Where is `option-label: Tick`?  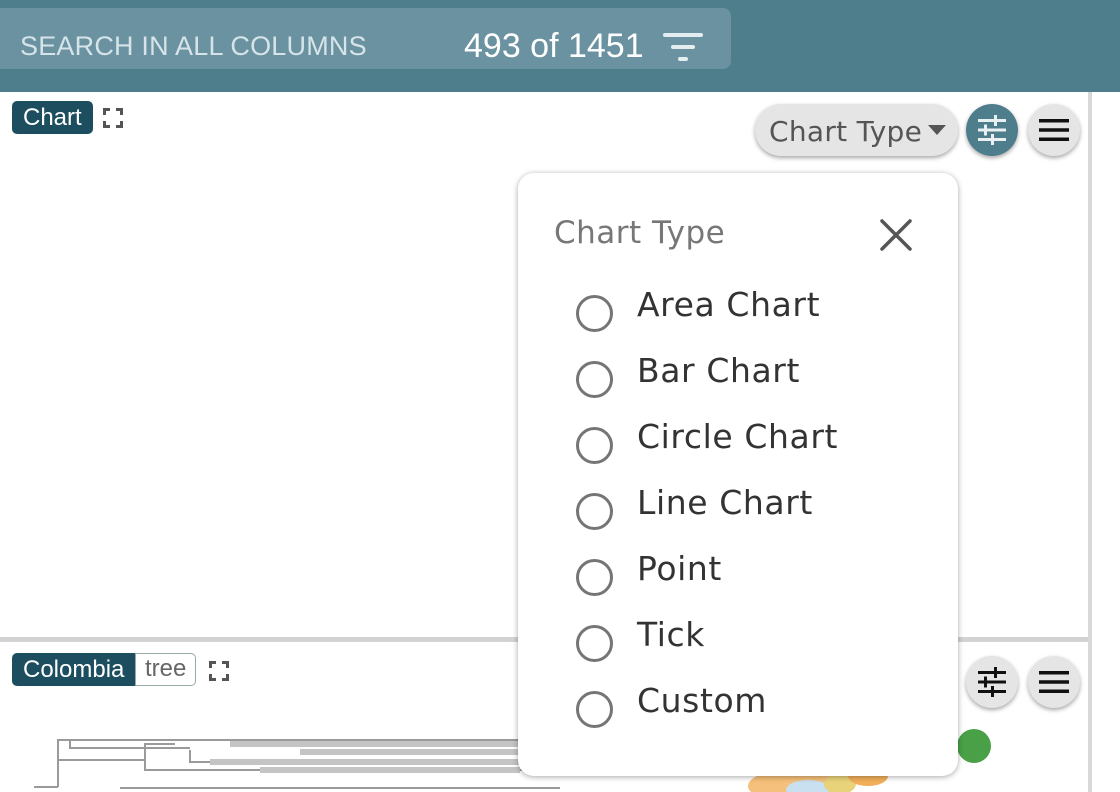
option-label: Tick is located at coordinates (671, 634).